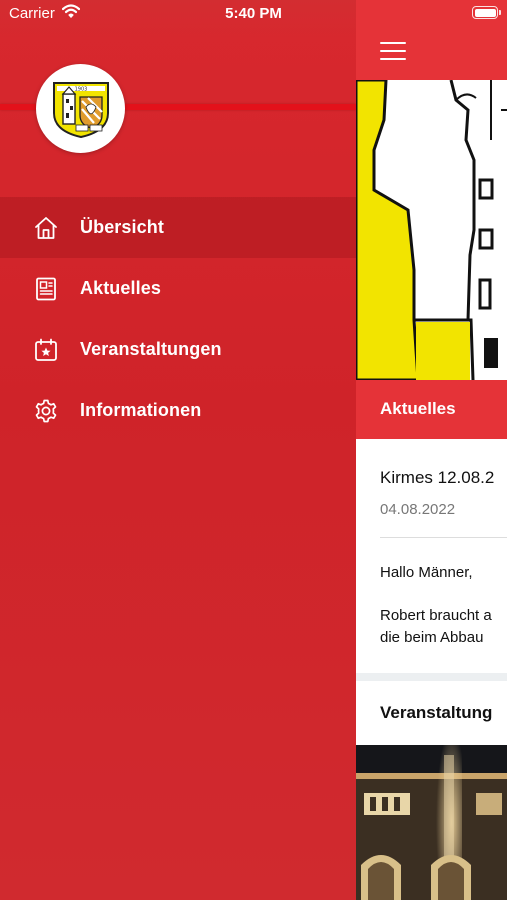 This screenshot has height=900, width=507. I want to click on nav-item-label: Informationen, so click(141, 410).